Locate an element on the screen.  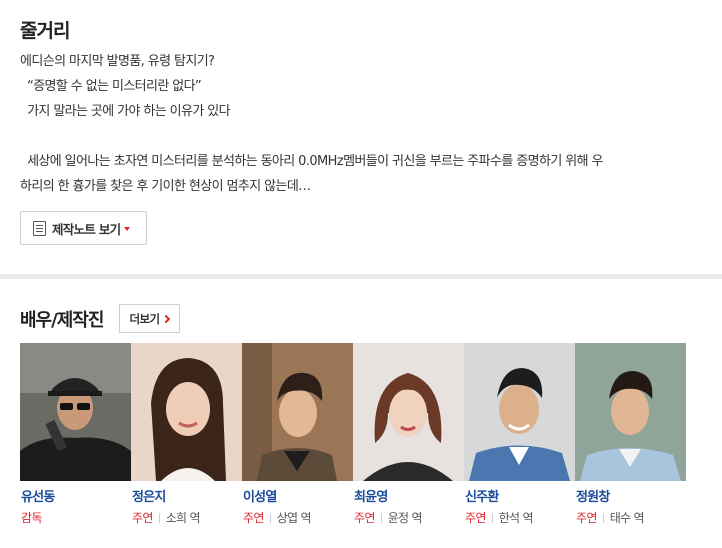
cast-name: 정원창 is located at coordinates (593, 495).